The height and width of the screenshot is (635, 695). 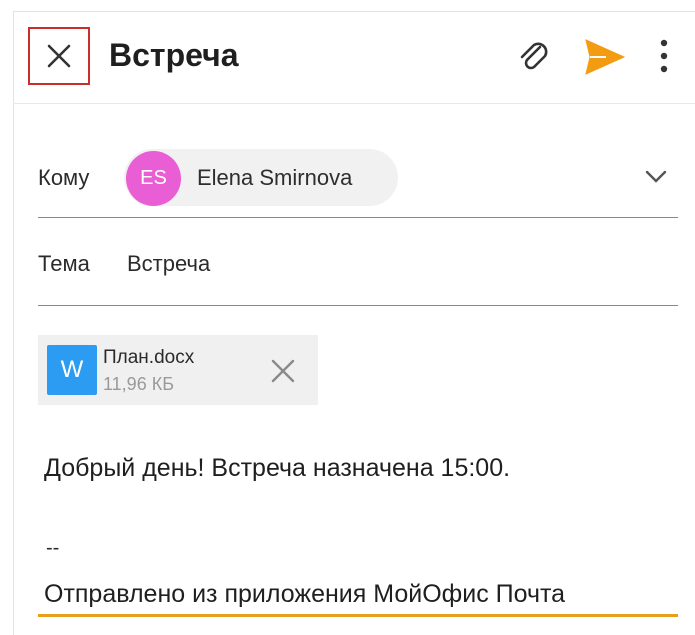 What do you see at coordinates (139, 384) in the screenshot?
I see `attachment-size: 11,96 КБ` at bounding box center [139, 384].